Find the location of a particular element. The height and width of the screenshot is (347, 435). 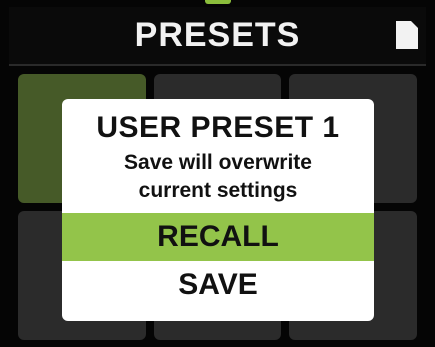

dialog-message: Save will overwrite current settings is located at coordinates (218, 177).